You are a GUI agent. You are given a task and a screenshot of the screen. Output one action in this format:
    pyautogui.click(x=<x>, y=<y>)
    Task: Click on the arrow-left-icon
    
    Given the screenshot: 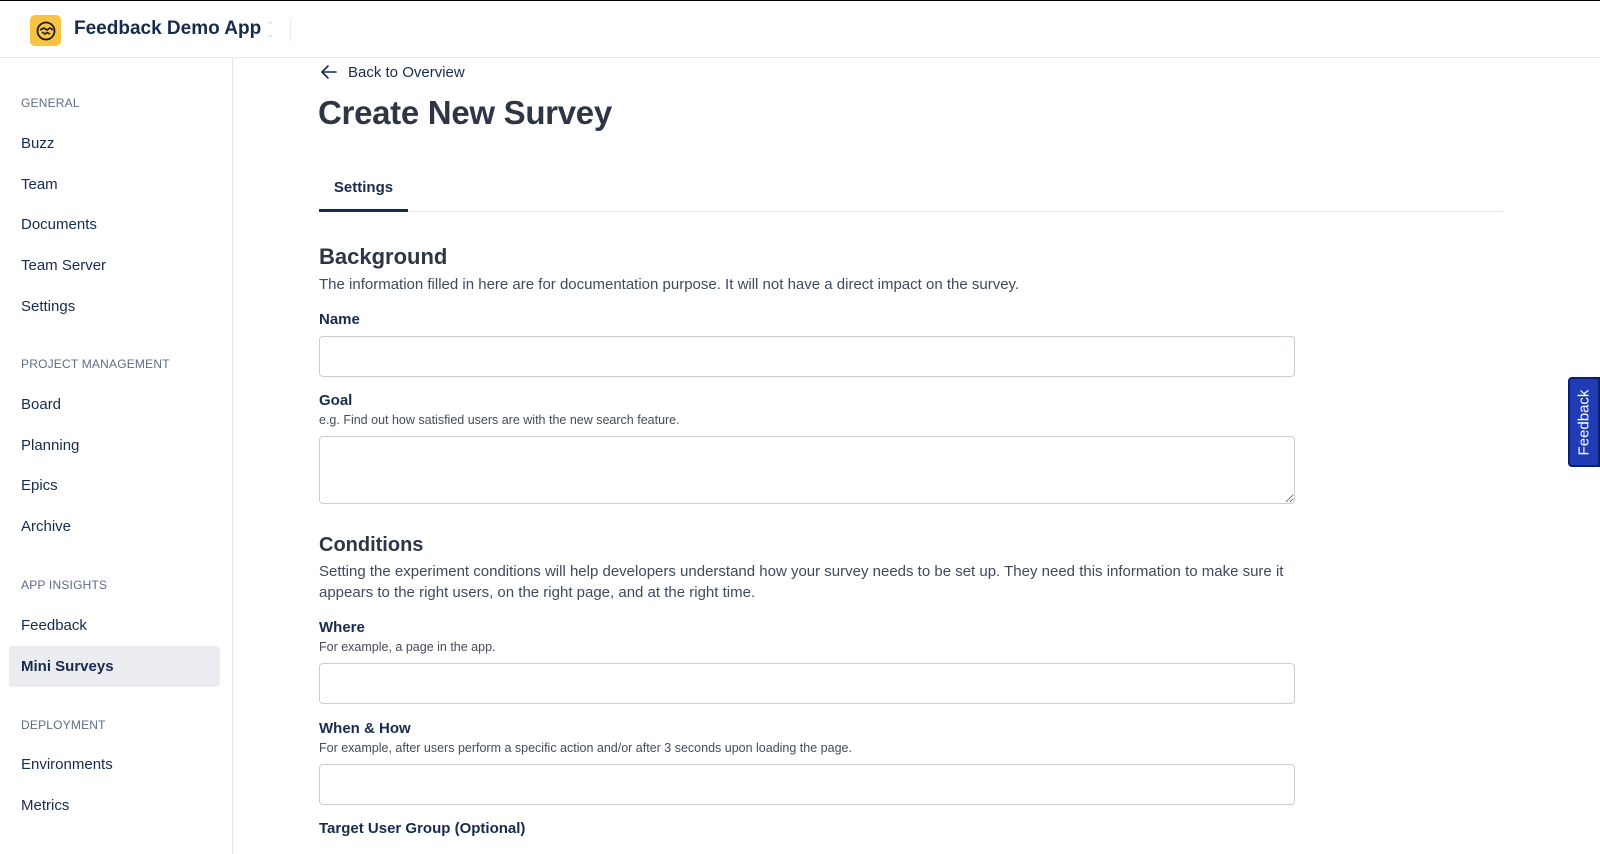 What is the action you would take?
    pyautogui.click(x=329, y=72)
    